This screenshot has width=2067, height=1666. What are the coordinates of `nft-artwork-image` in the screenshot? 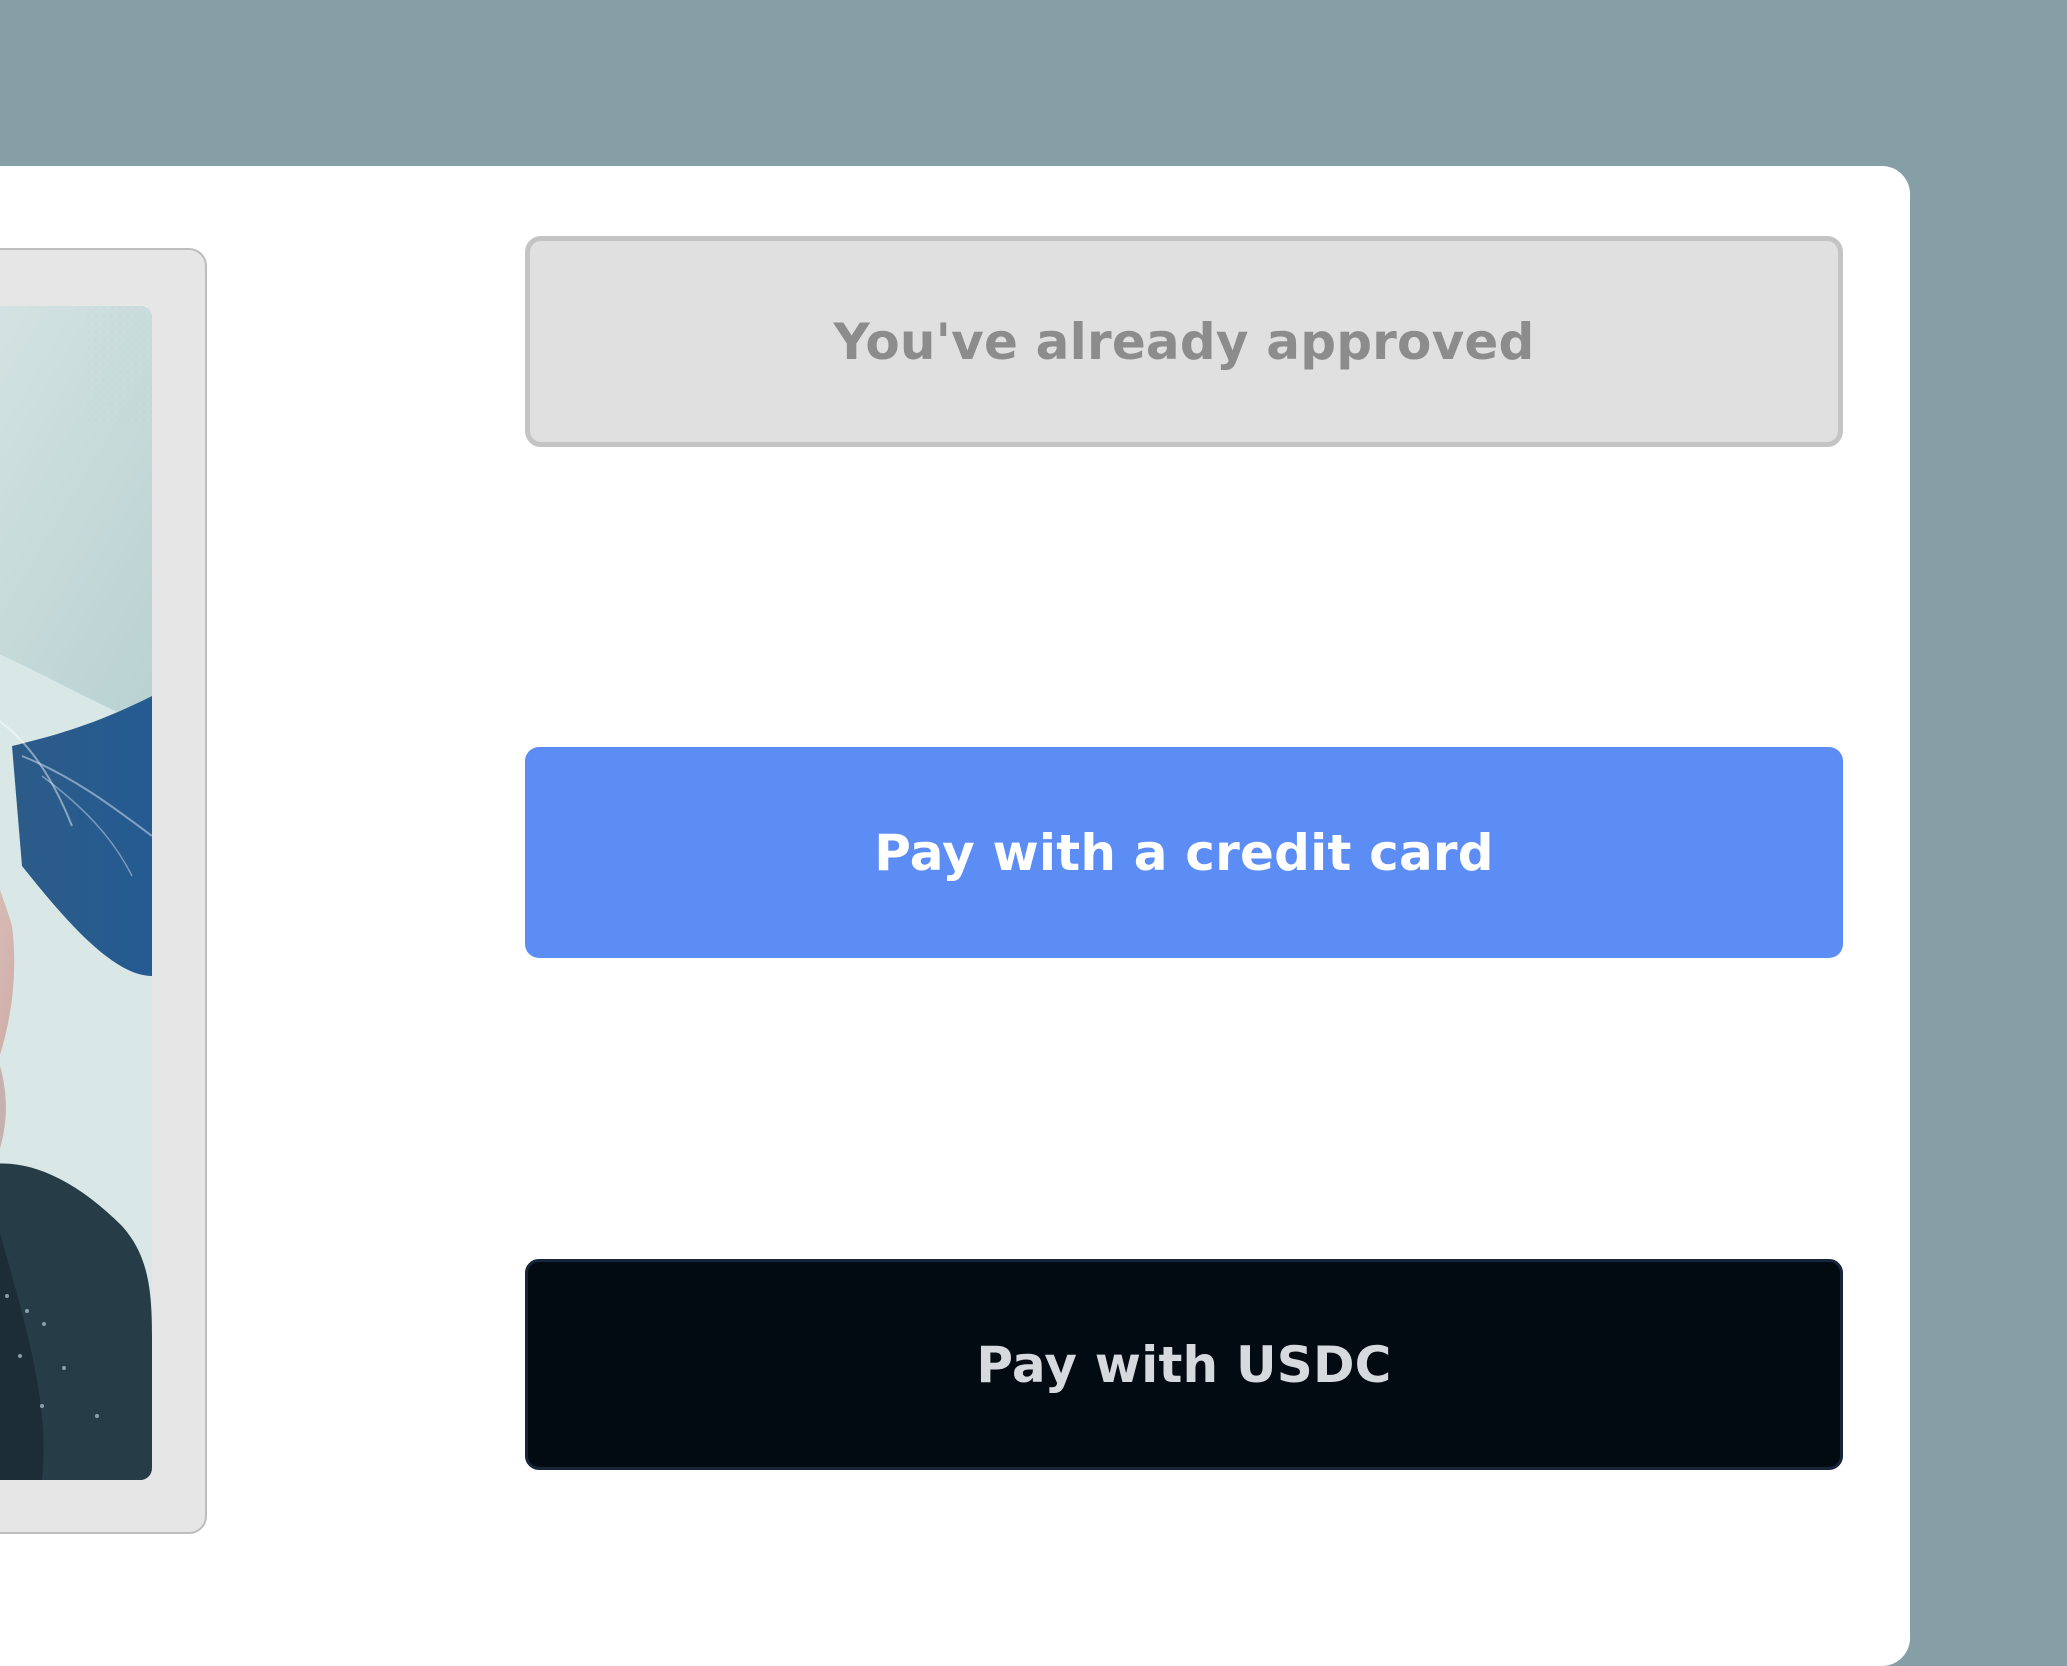 It's located at (76, 893).